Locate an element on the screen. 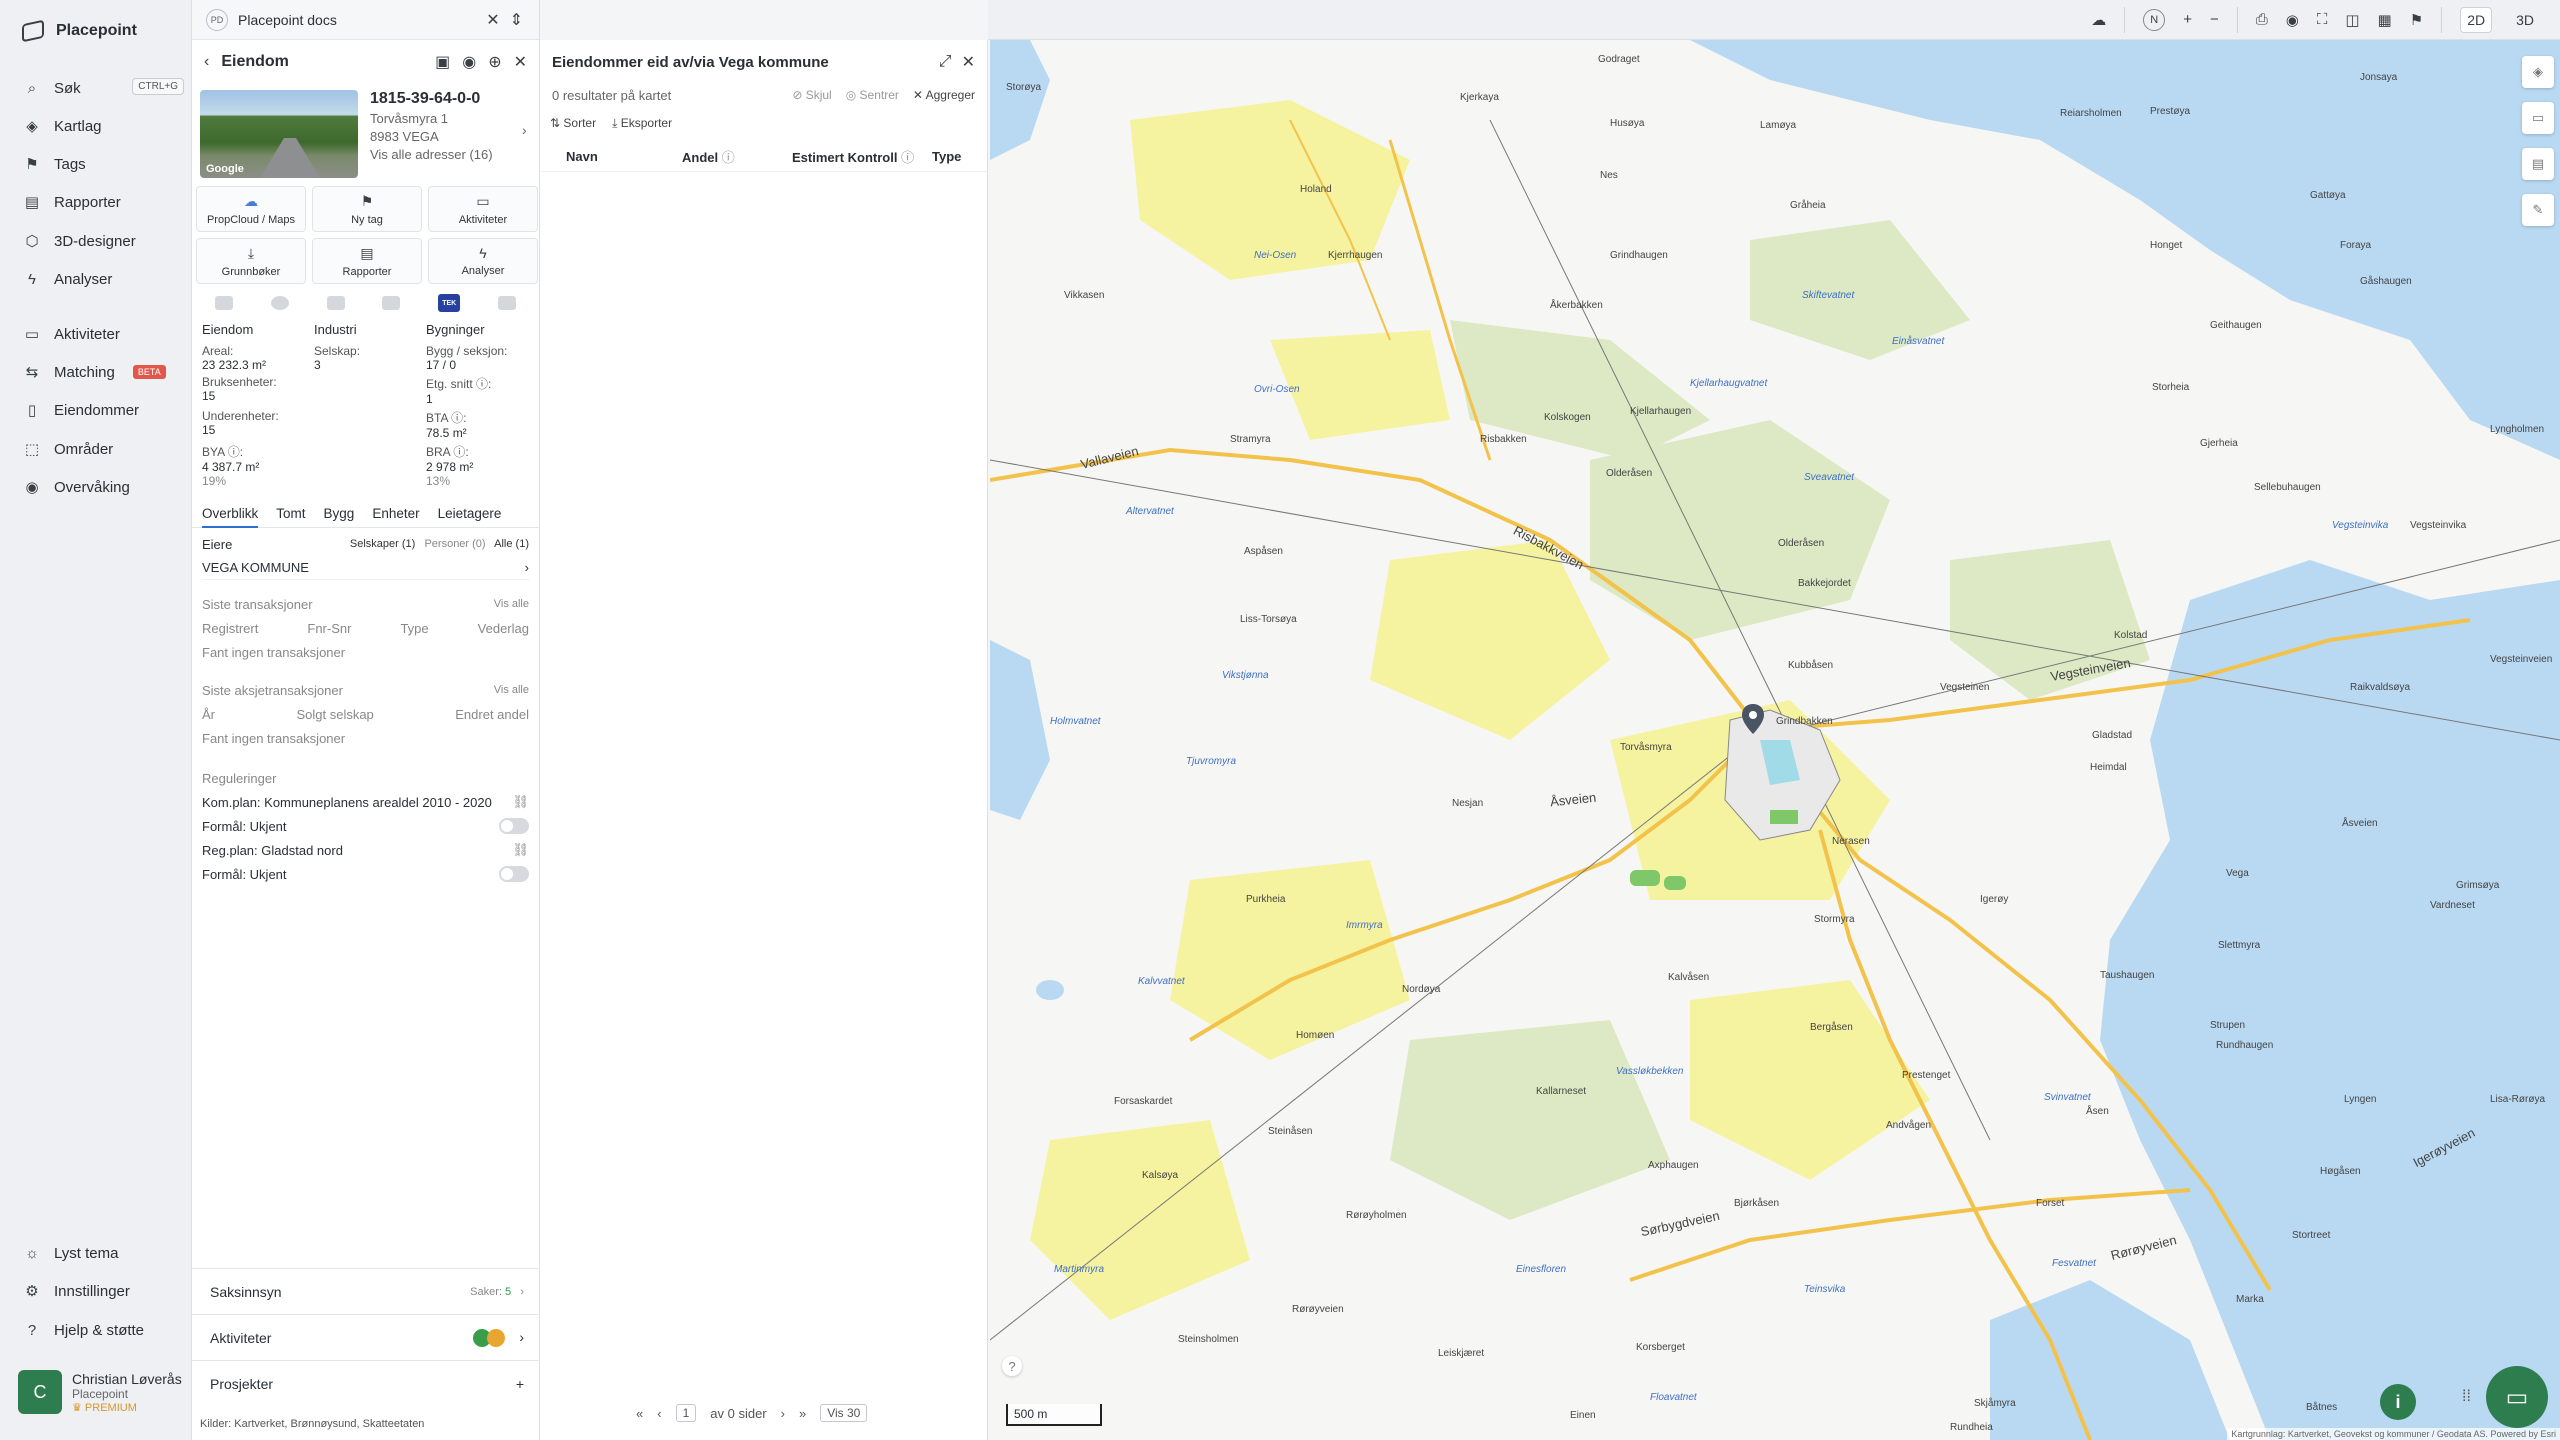 The height and width of the screenshot is (1440, 2560). activities-button: ▭ Aktiviteter is located at coordinates (483, 209).